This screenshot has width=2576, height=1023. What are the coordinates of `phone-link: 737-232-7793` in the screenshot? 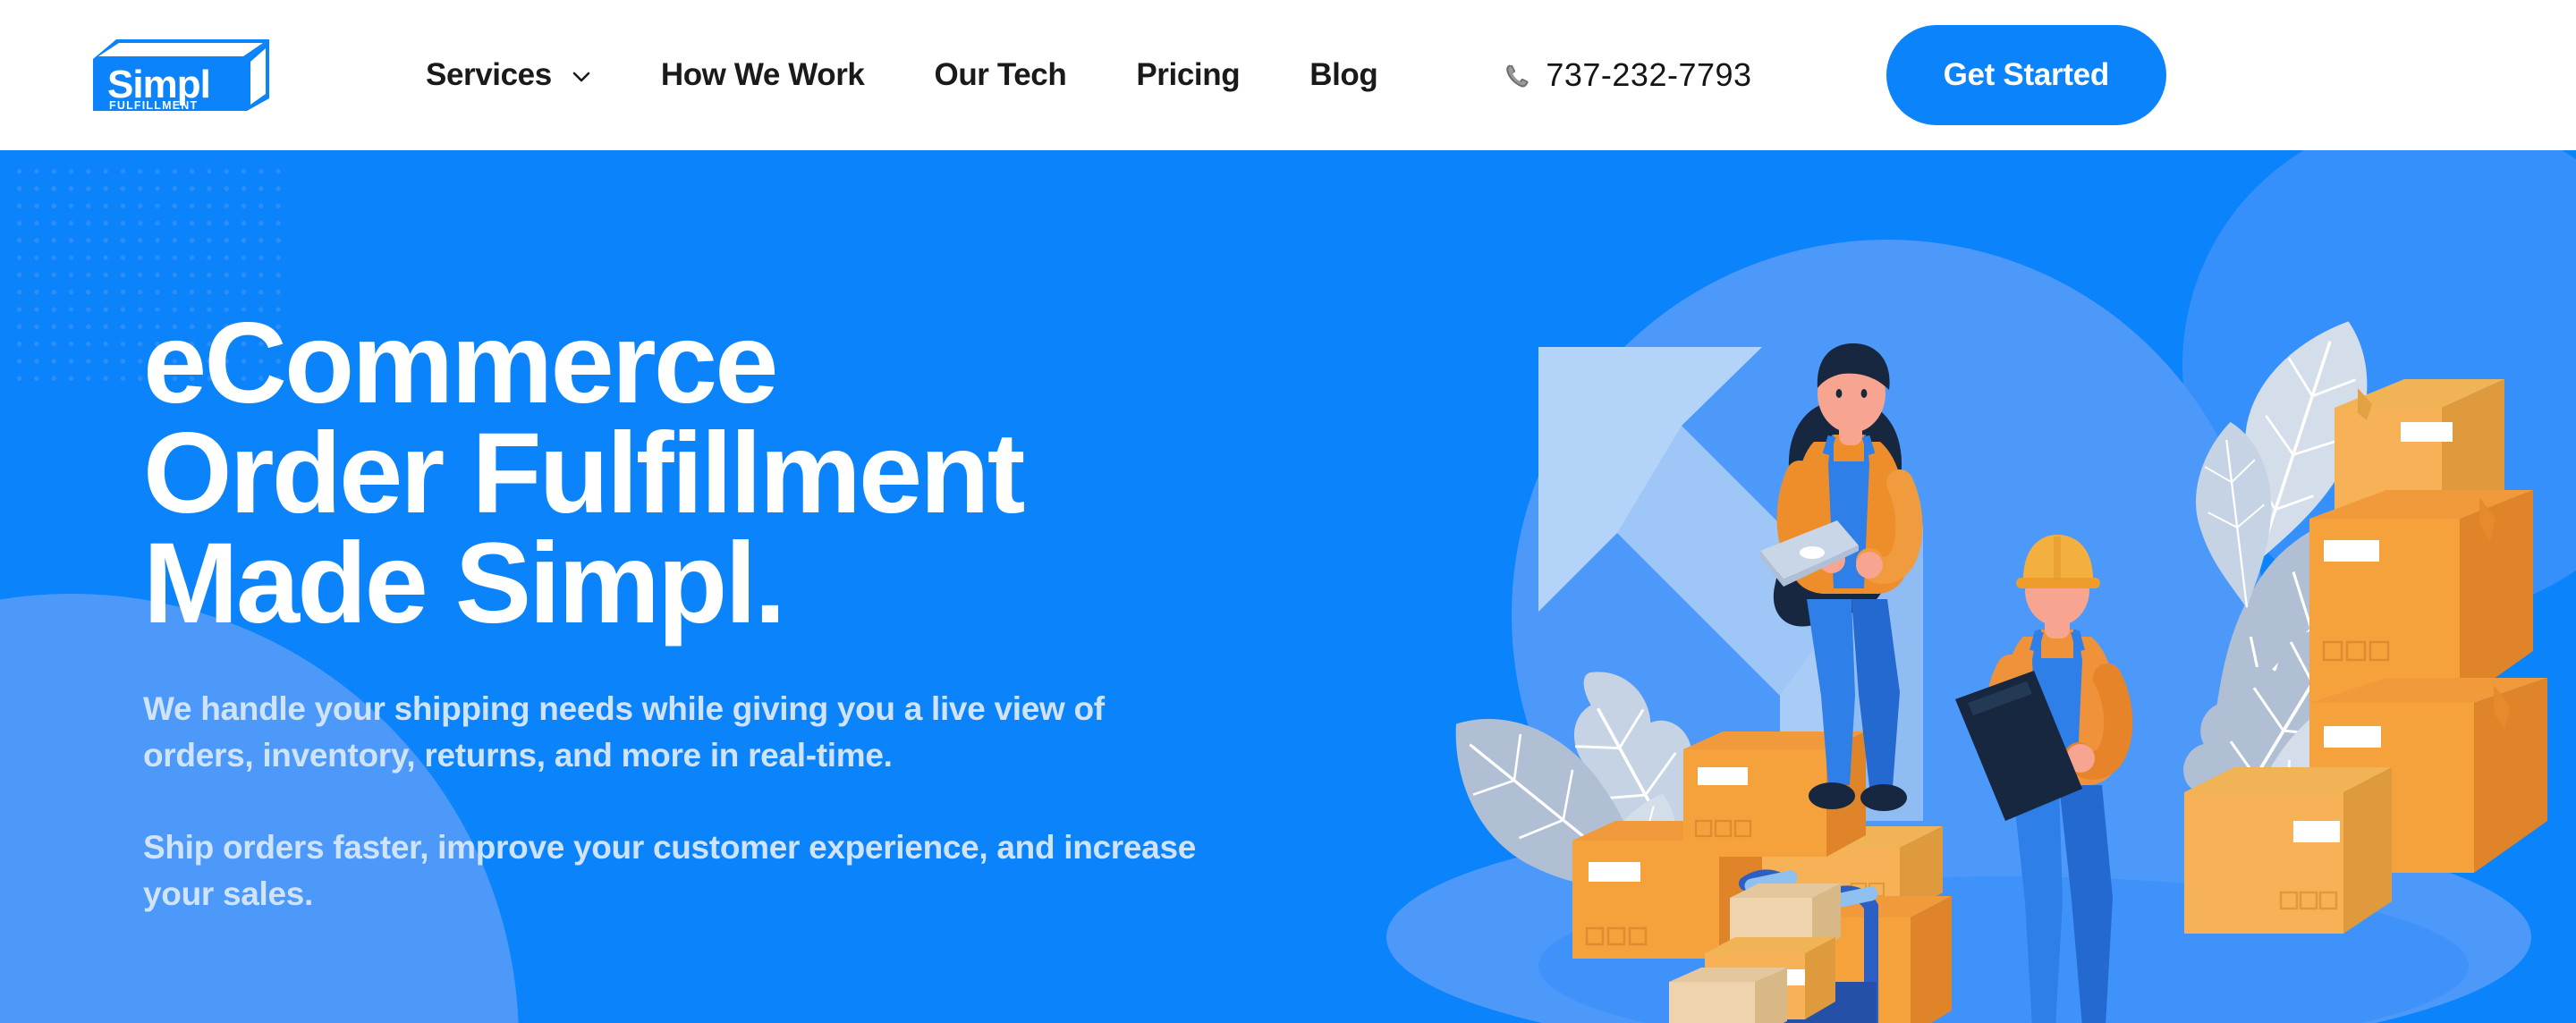 It's located at (1627, 75).